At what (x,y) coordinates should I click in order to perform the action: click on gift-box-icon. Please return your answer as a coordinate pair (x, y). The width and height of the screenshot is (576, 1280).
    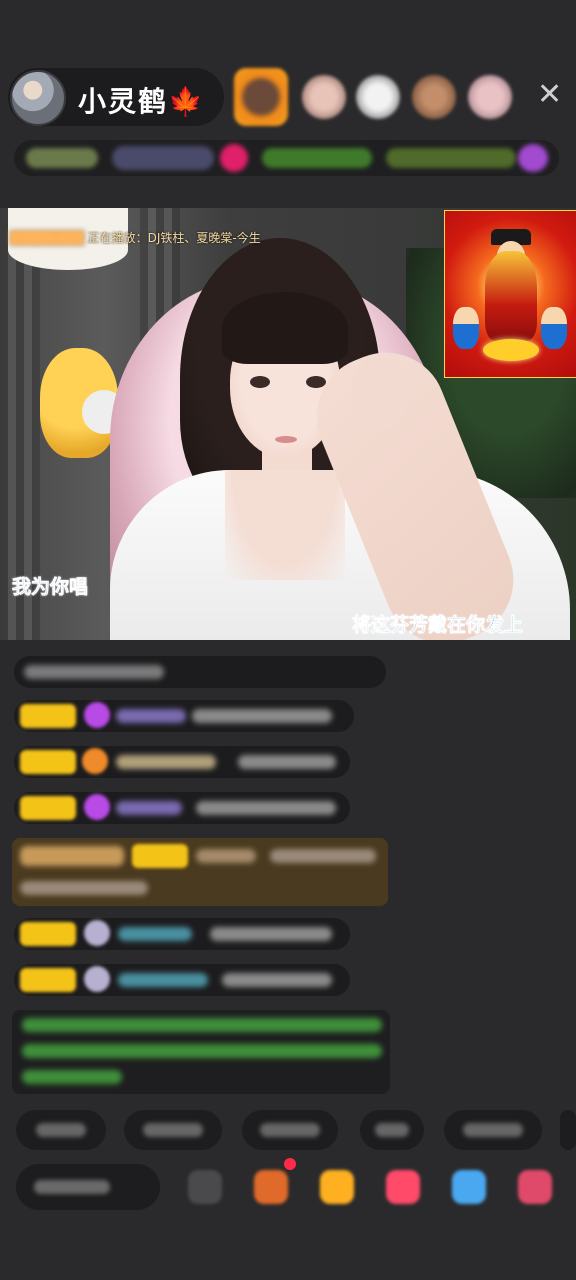
    Looking at the image, I should click on (271, 1187).